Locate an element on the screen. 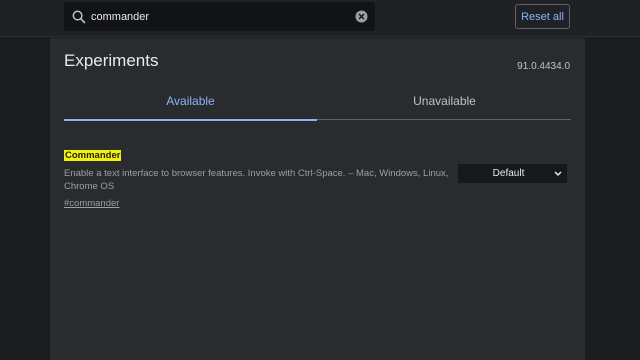  tab-unavailable: Unavailable is located at coordinates (444, 101).